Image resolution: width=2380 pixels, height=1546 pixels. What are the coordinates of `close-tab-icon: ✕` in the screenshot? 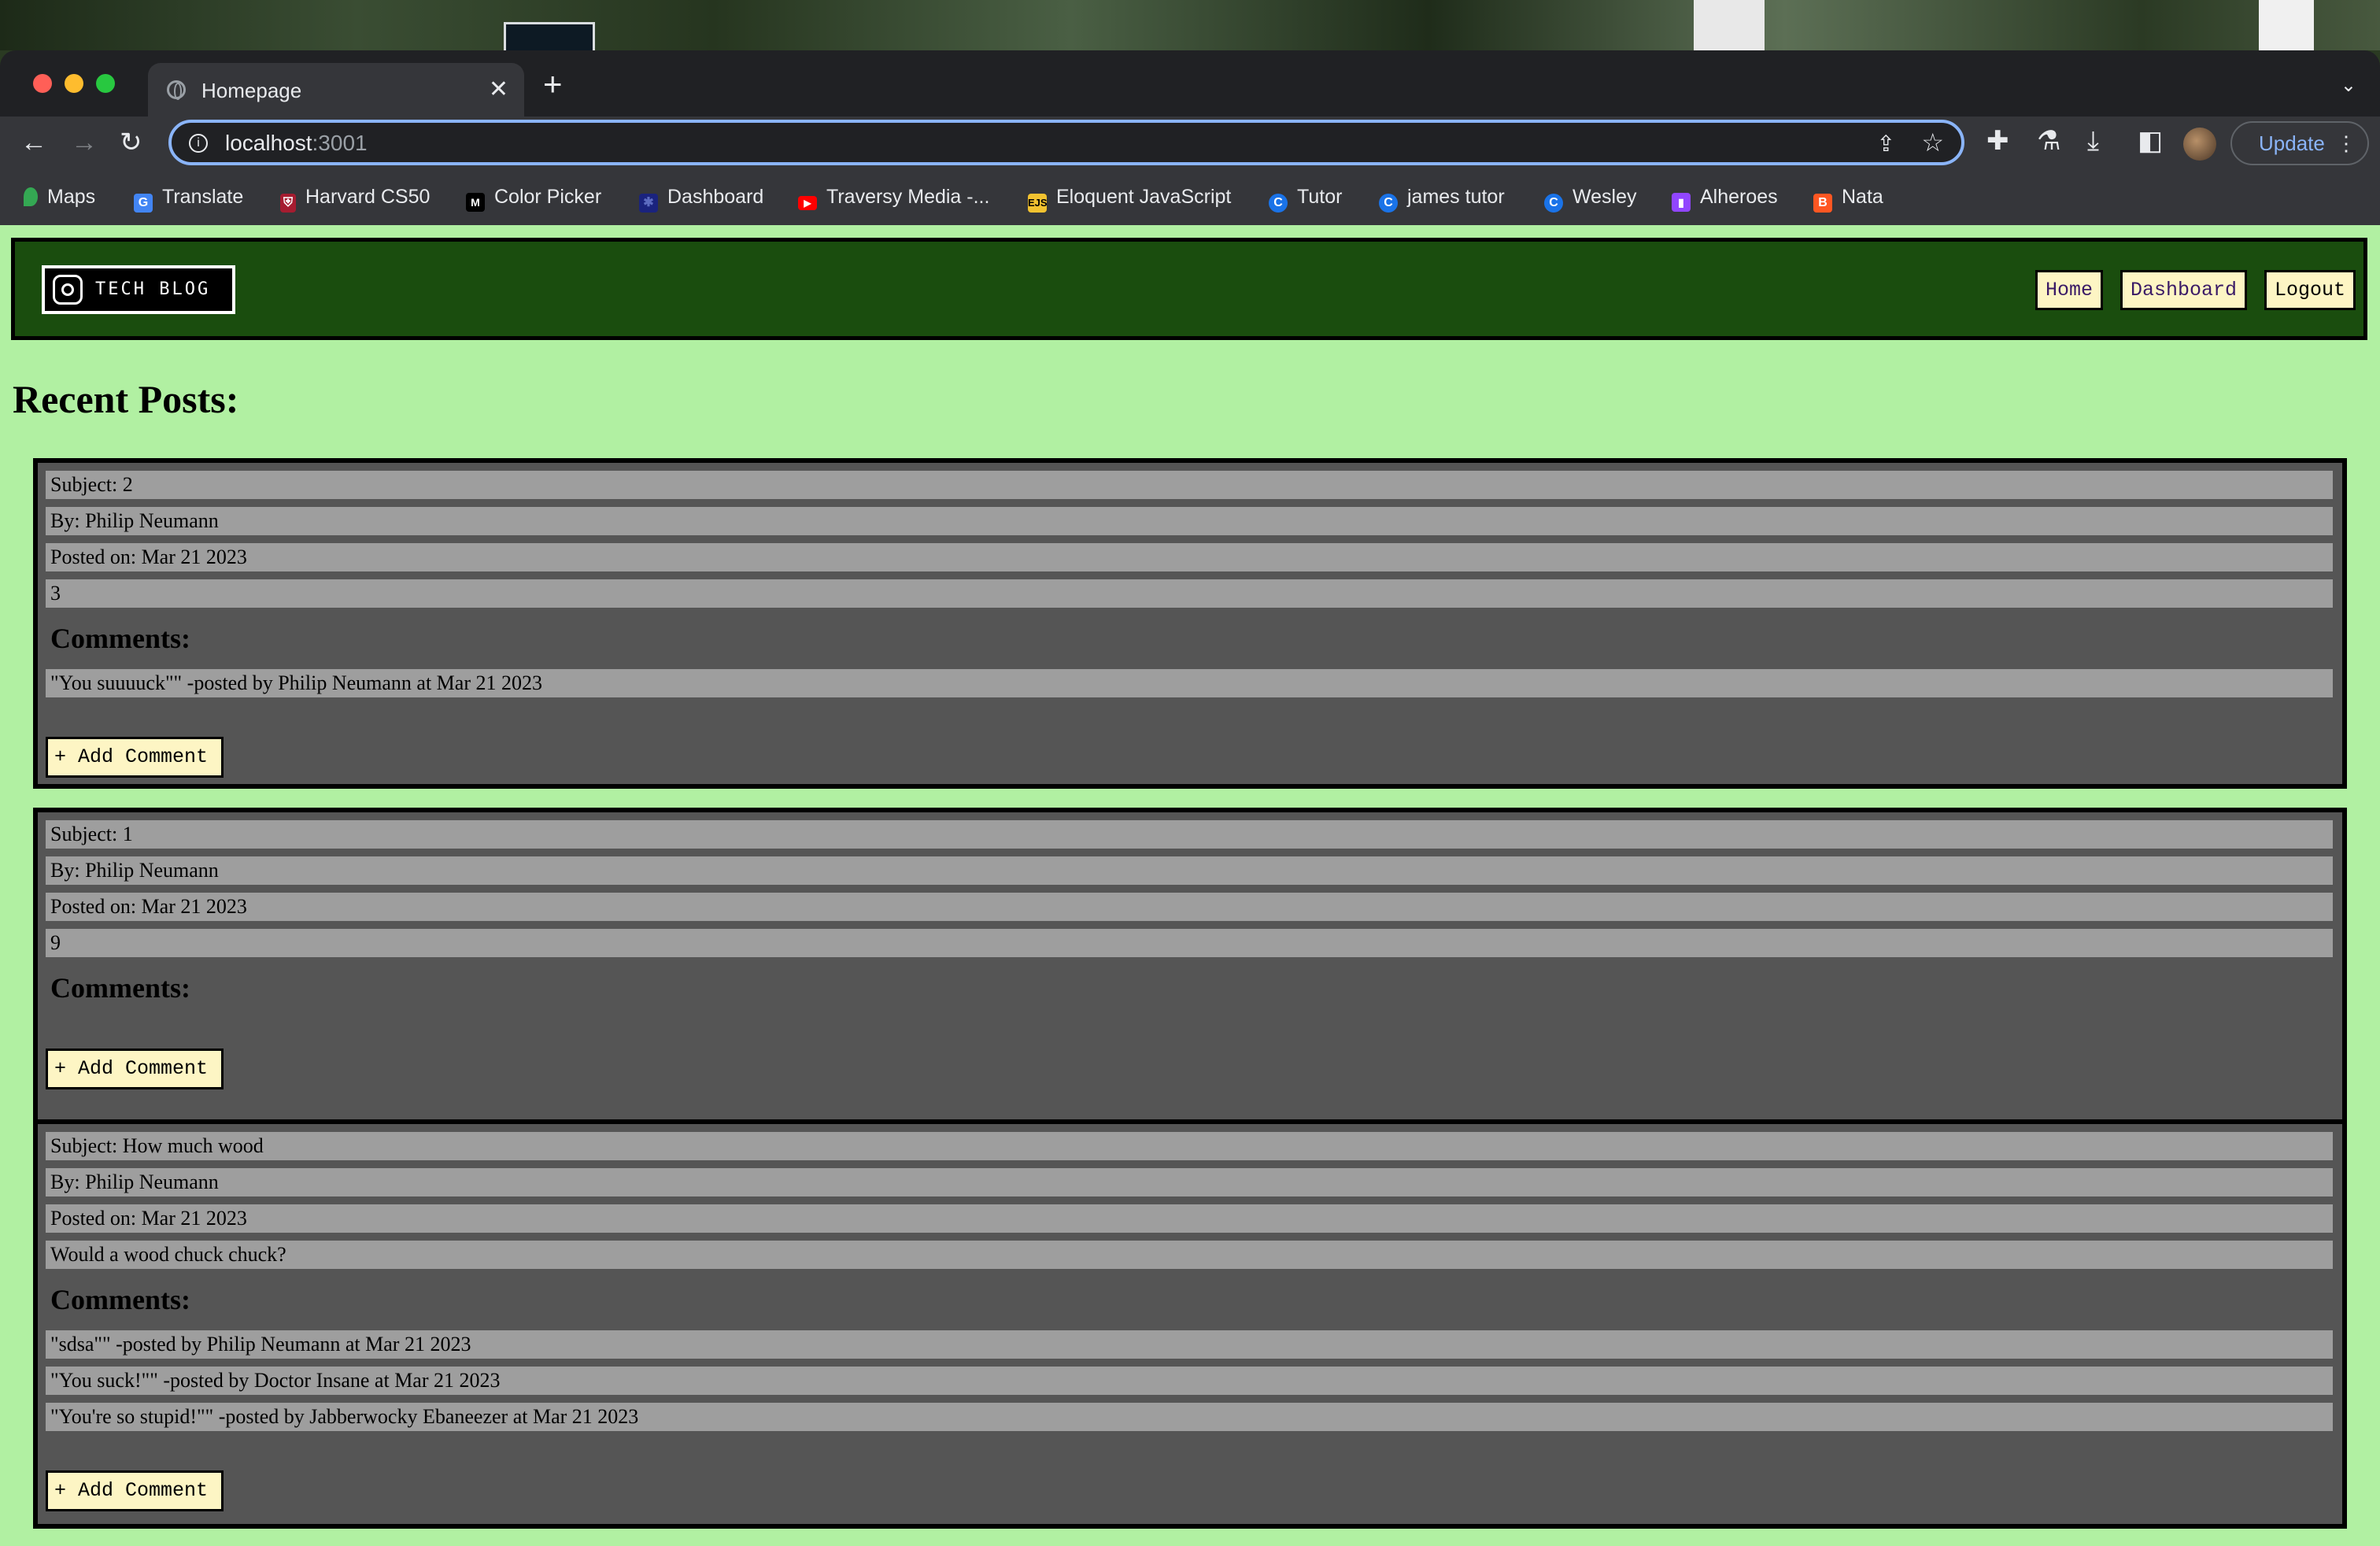 It's located at (498, 89).